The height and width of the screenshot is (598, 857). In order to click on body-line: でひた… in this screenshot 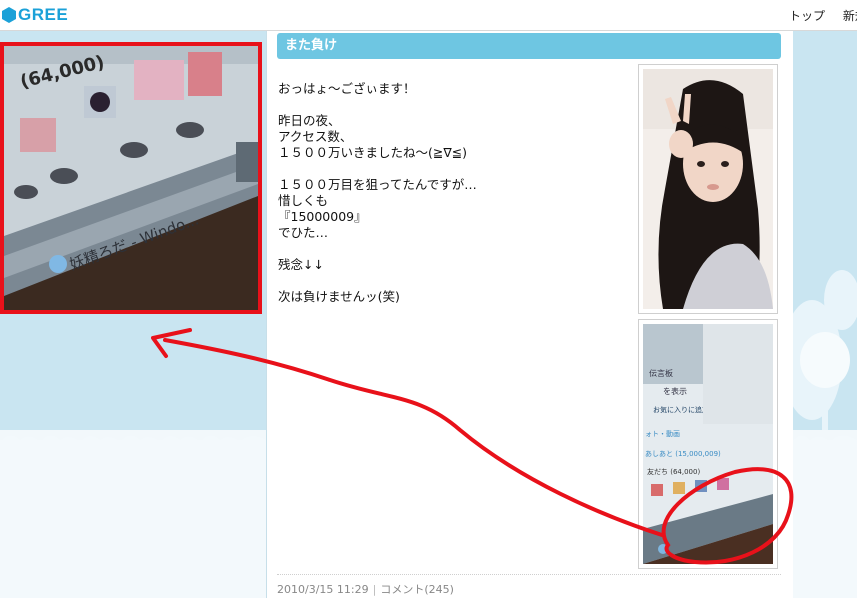, I will do `click(303, 232)`.